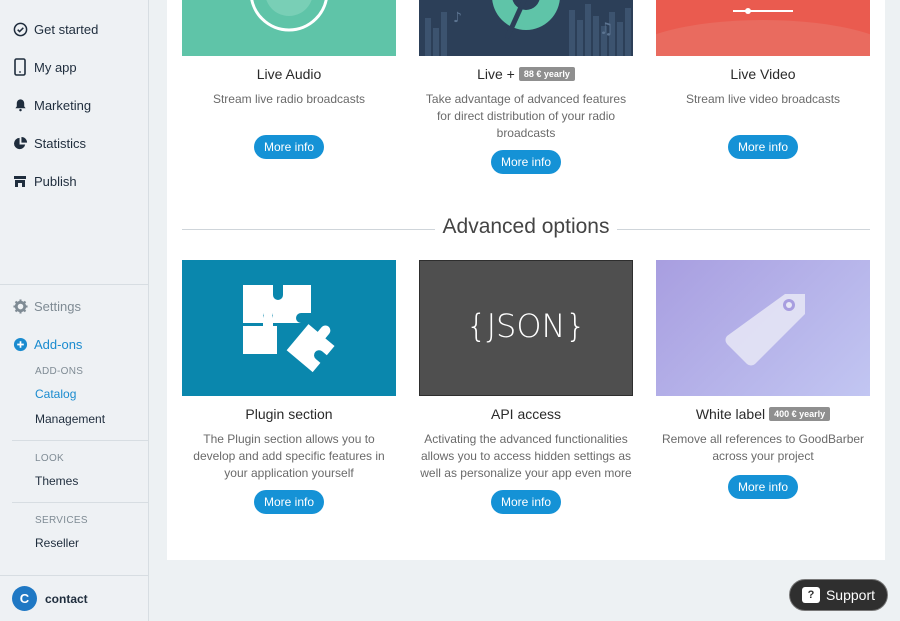 The width and height of the screenshot is (900, 621). I want to click on sidebar-subitem-management: Management, so click(70, 419).